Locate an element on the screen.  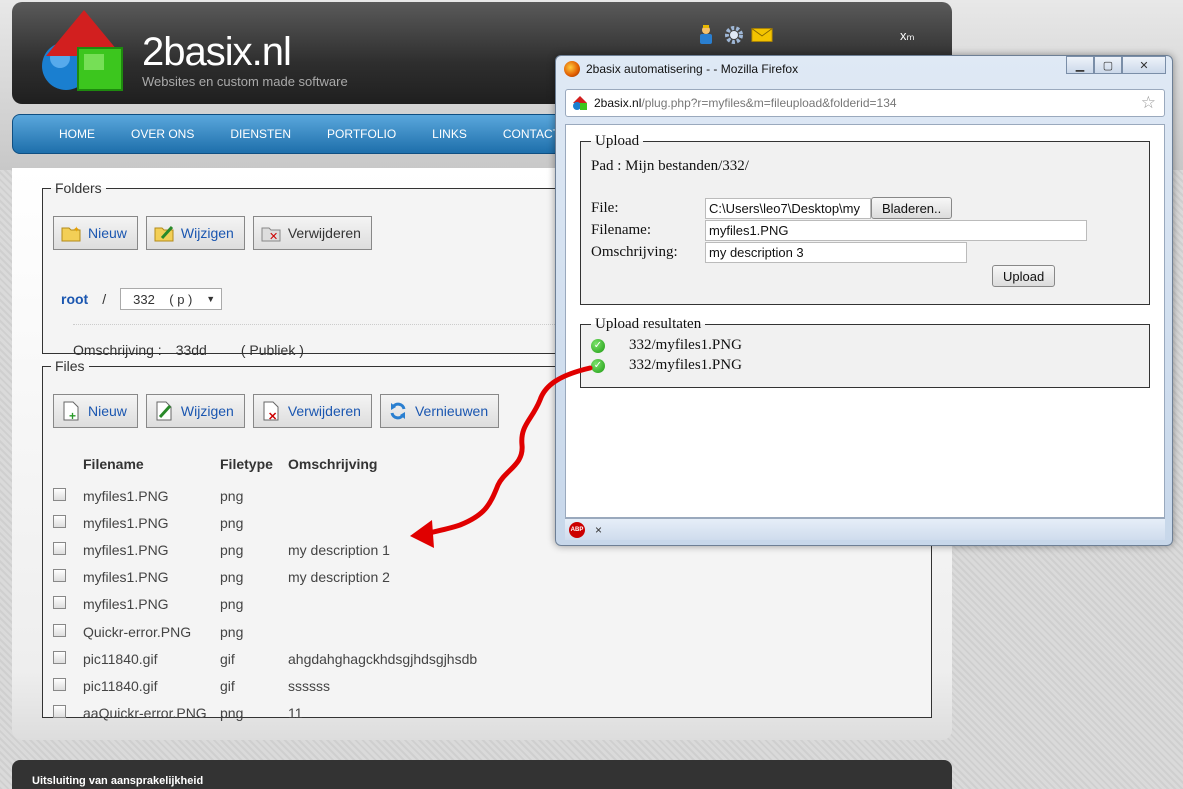
upload-button: Upload is located at coordinates (1024, 276).